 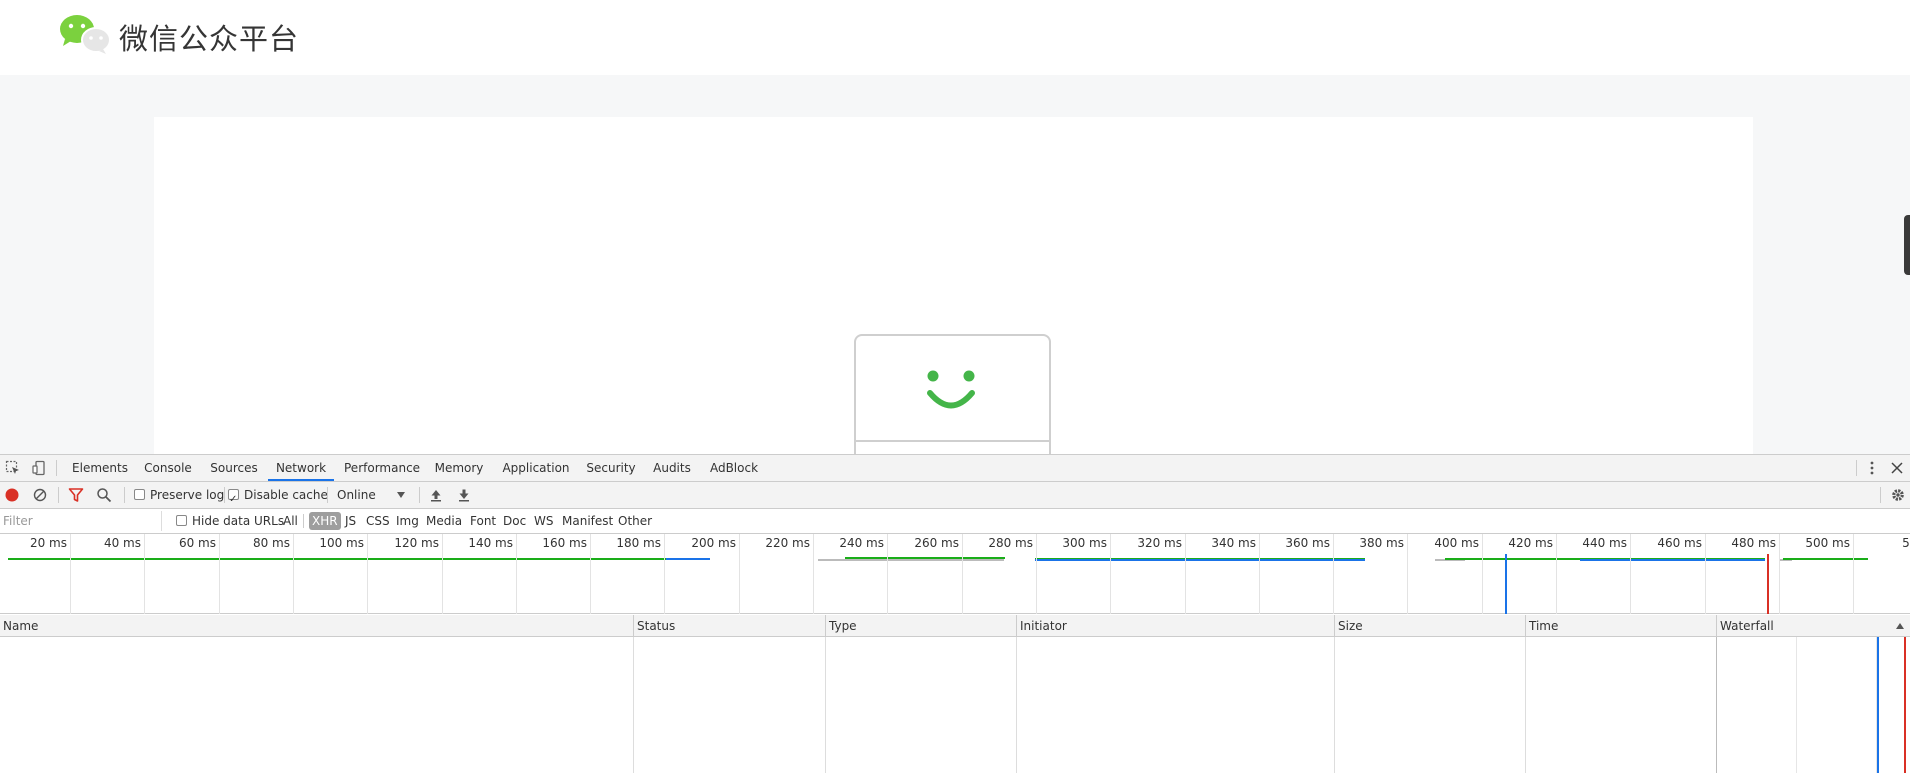 I want to click on overview-tick-label: 120 ms, so click(x=416, y=543).